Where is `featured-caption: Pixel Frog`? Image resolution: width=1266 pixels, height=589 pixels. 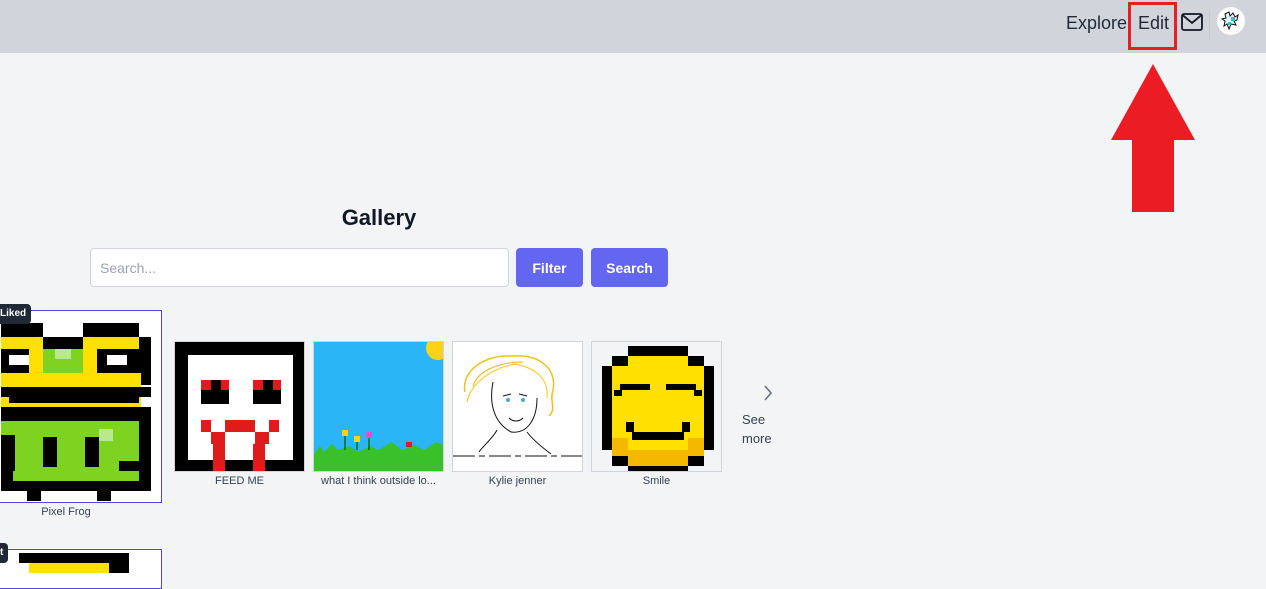 featured-caption: Pixel Frog is located at coordinates (66, 512).